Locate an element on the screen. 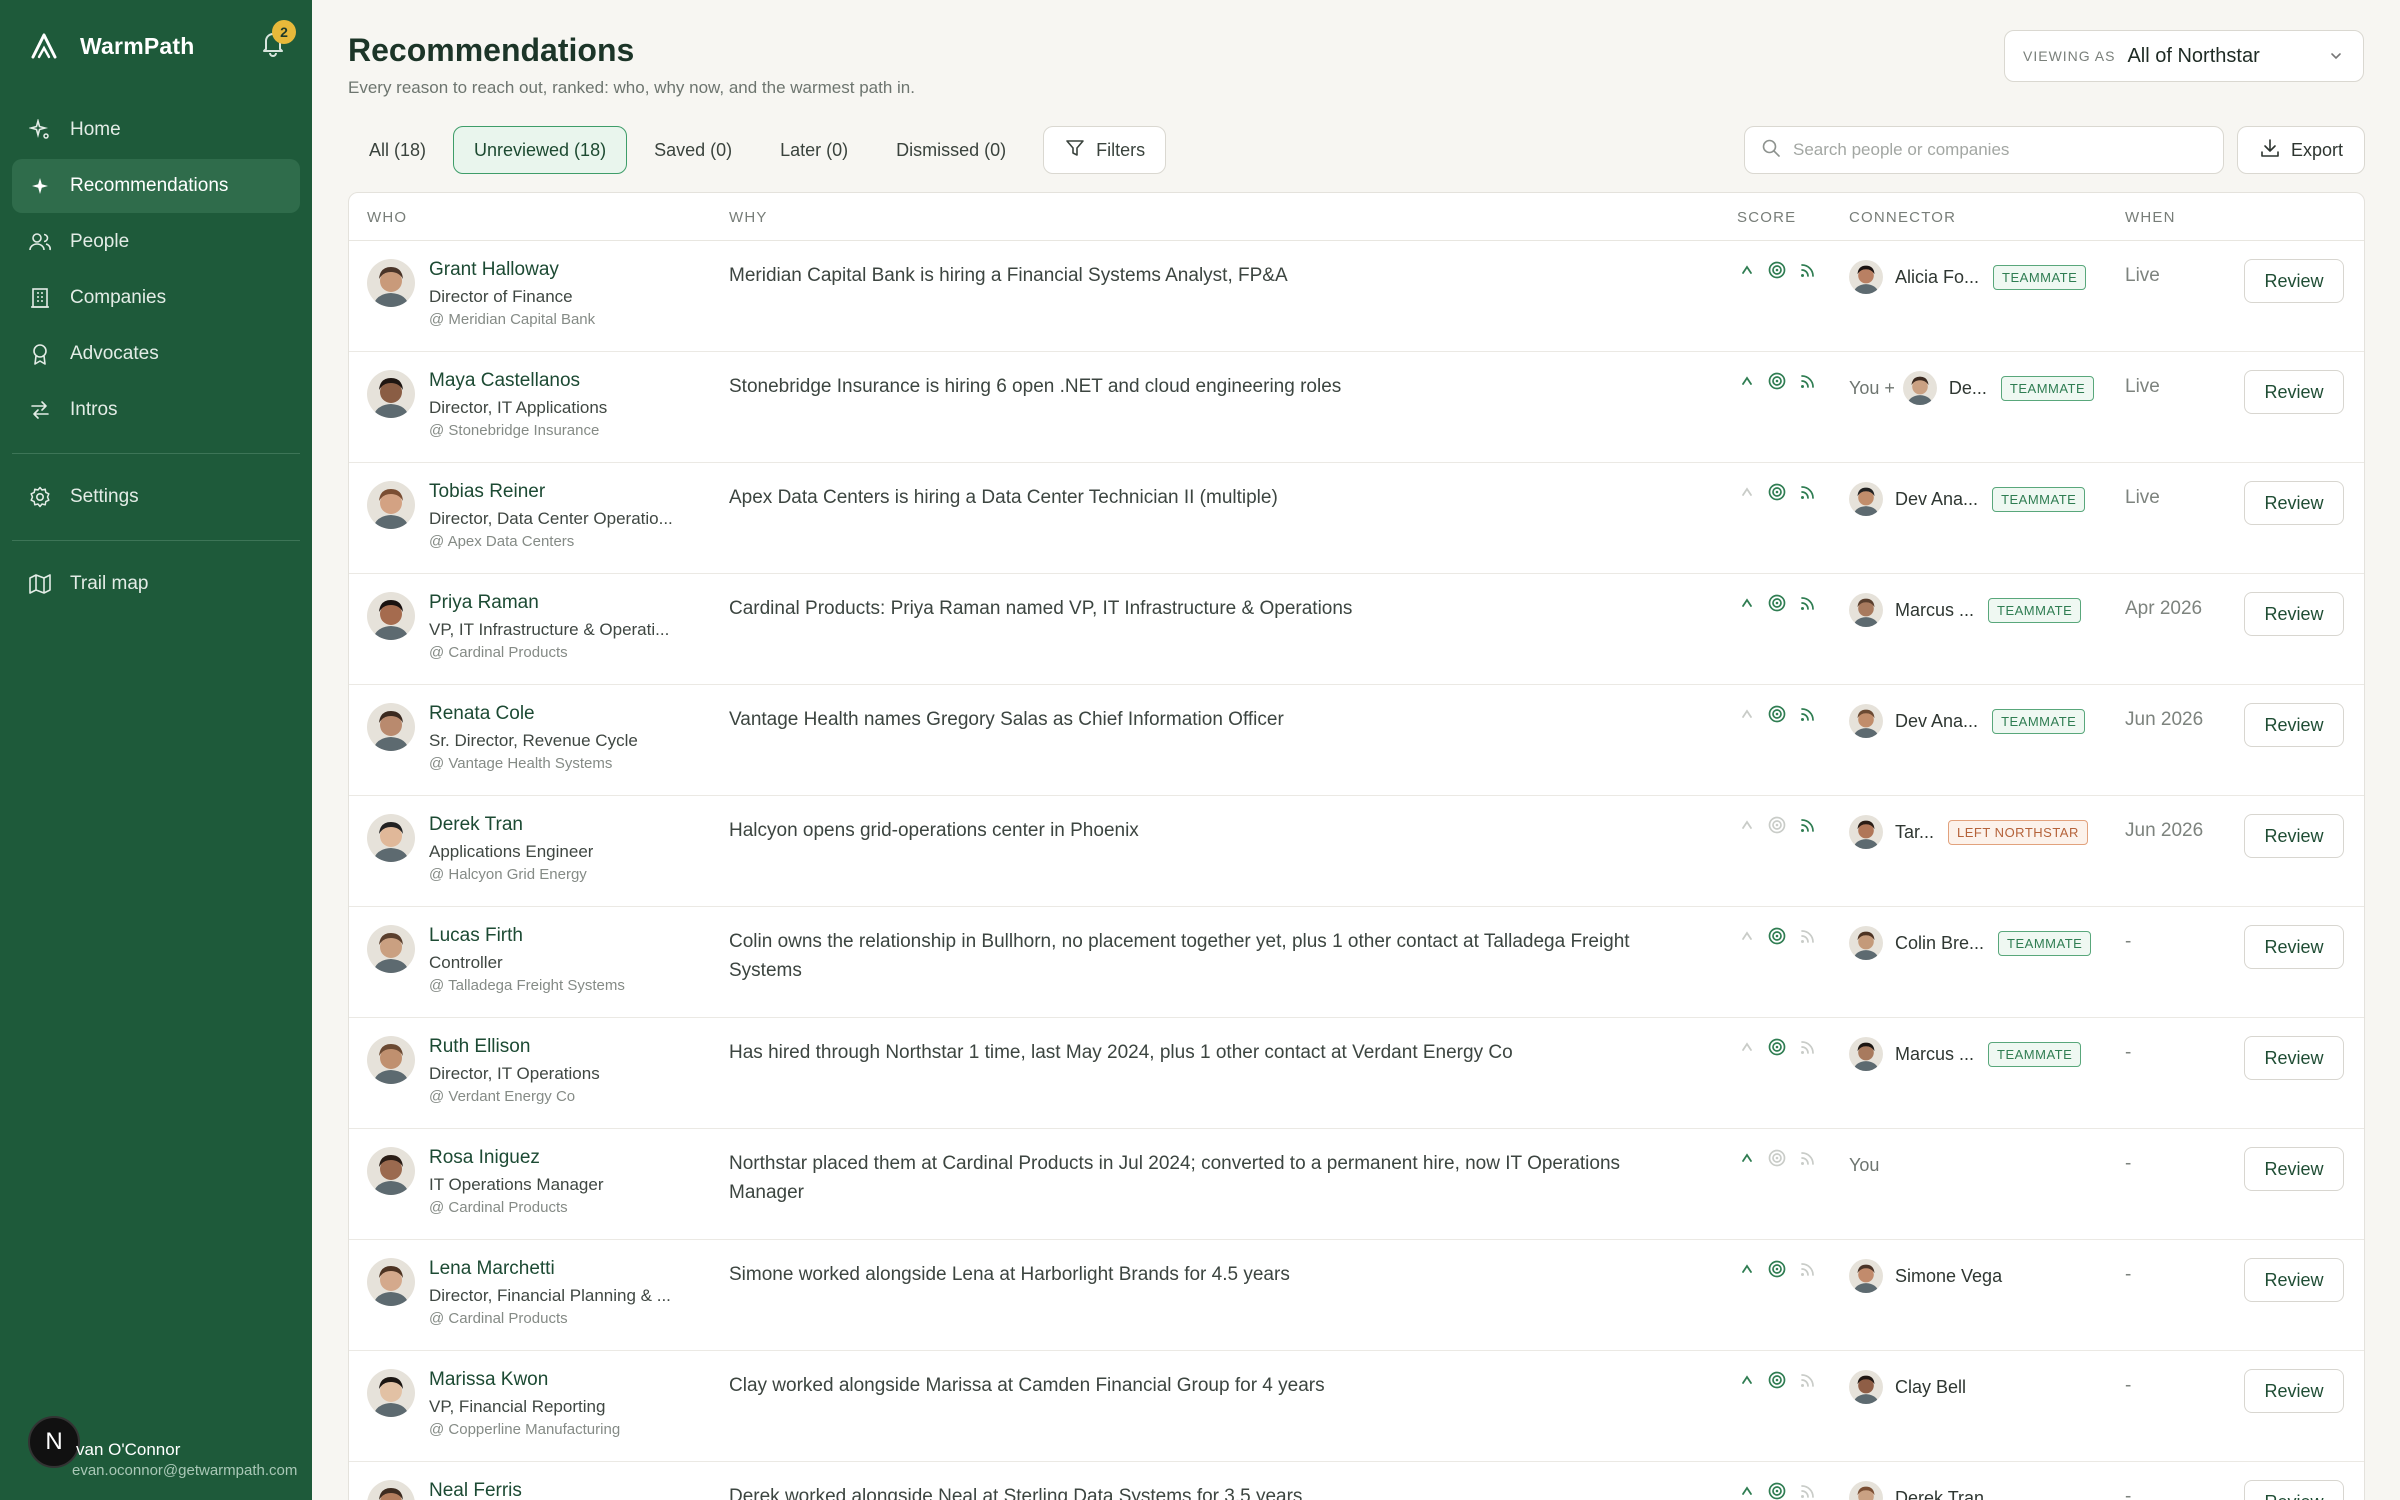 The image size is (2400, 1500). sidebar-item-trail-map: Trail map is located at coordinates (156, 584).